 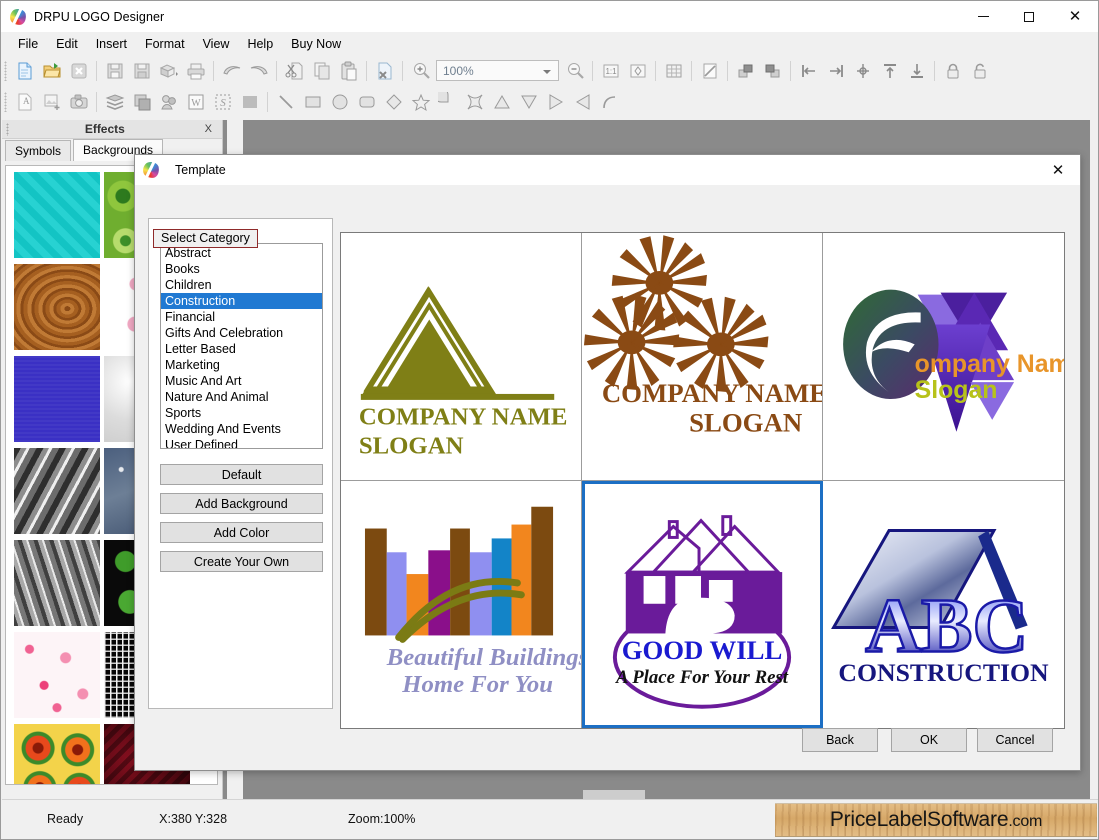 I want to click on menu-format: Format, so click(x=165, y=44).